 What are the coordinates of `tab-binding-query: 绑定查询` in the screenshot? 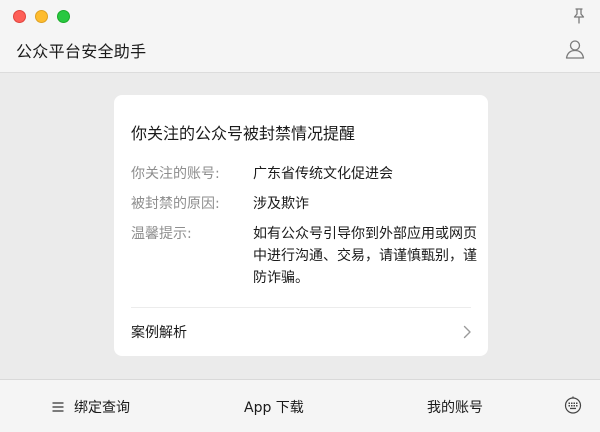 It's located at (91, 407).